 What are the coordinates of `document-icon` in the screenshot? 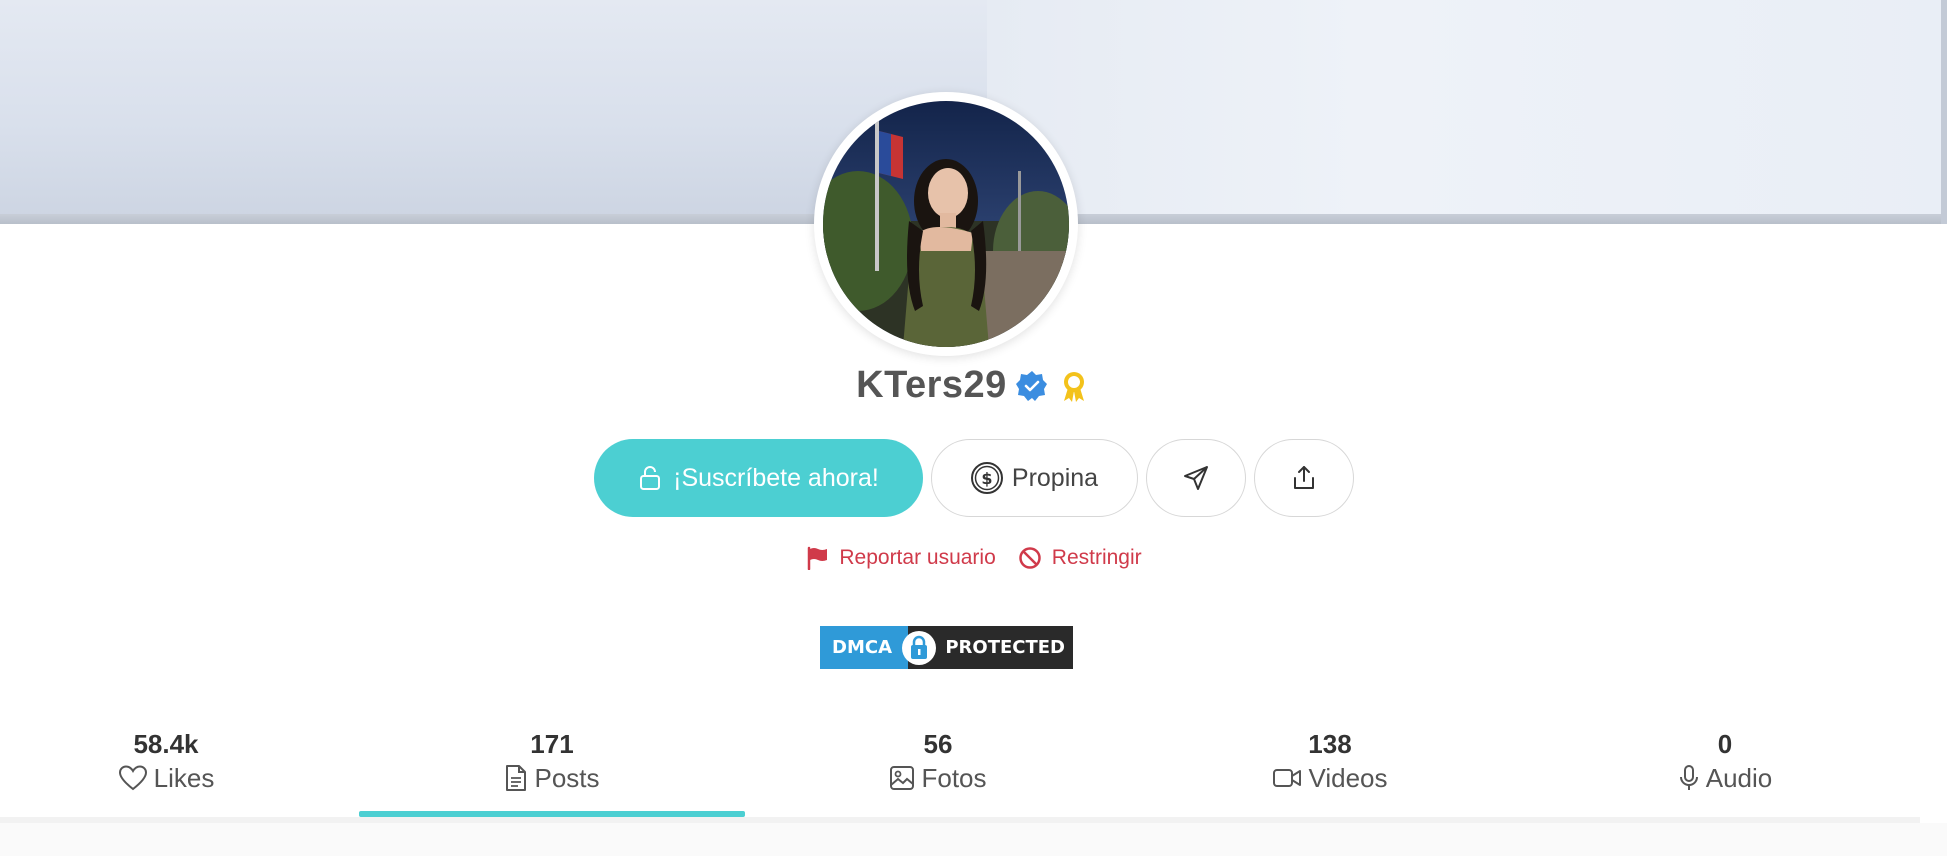 It's located at (516, 778).